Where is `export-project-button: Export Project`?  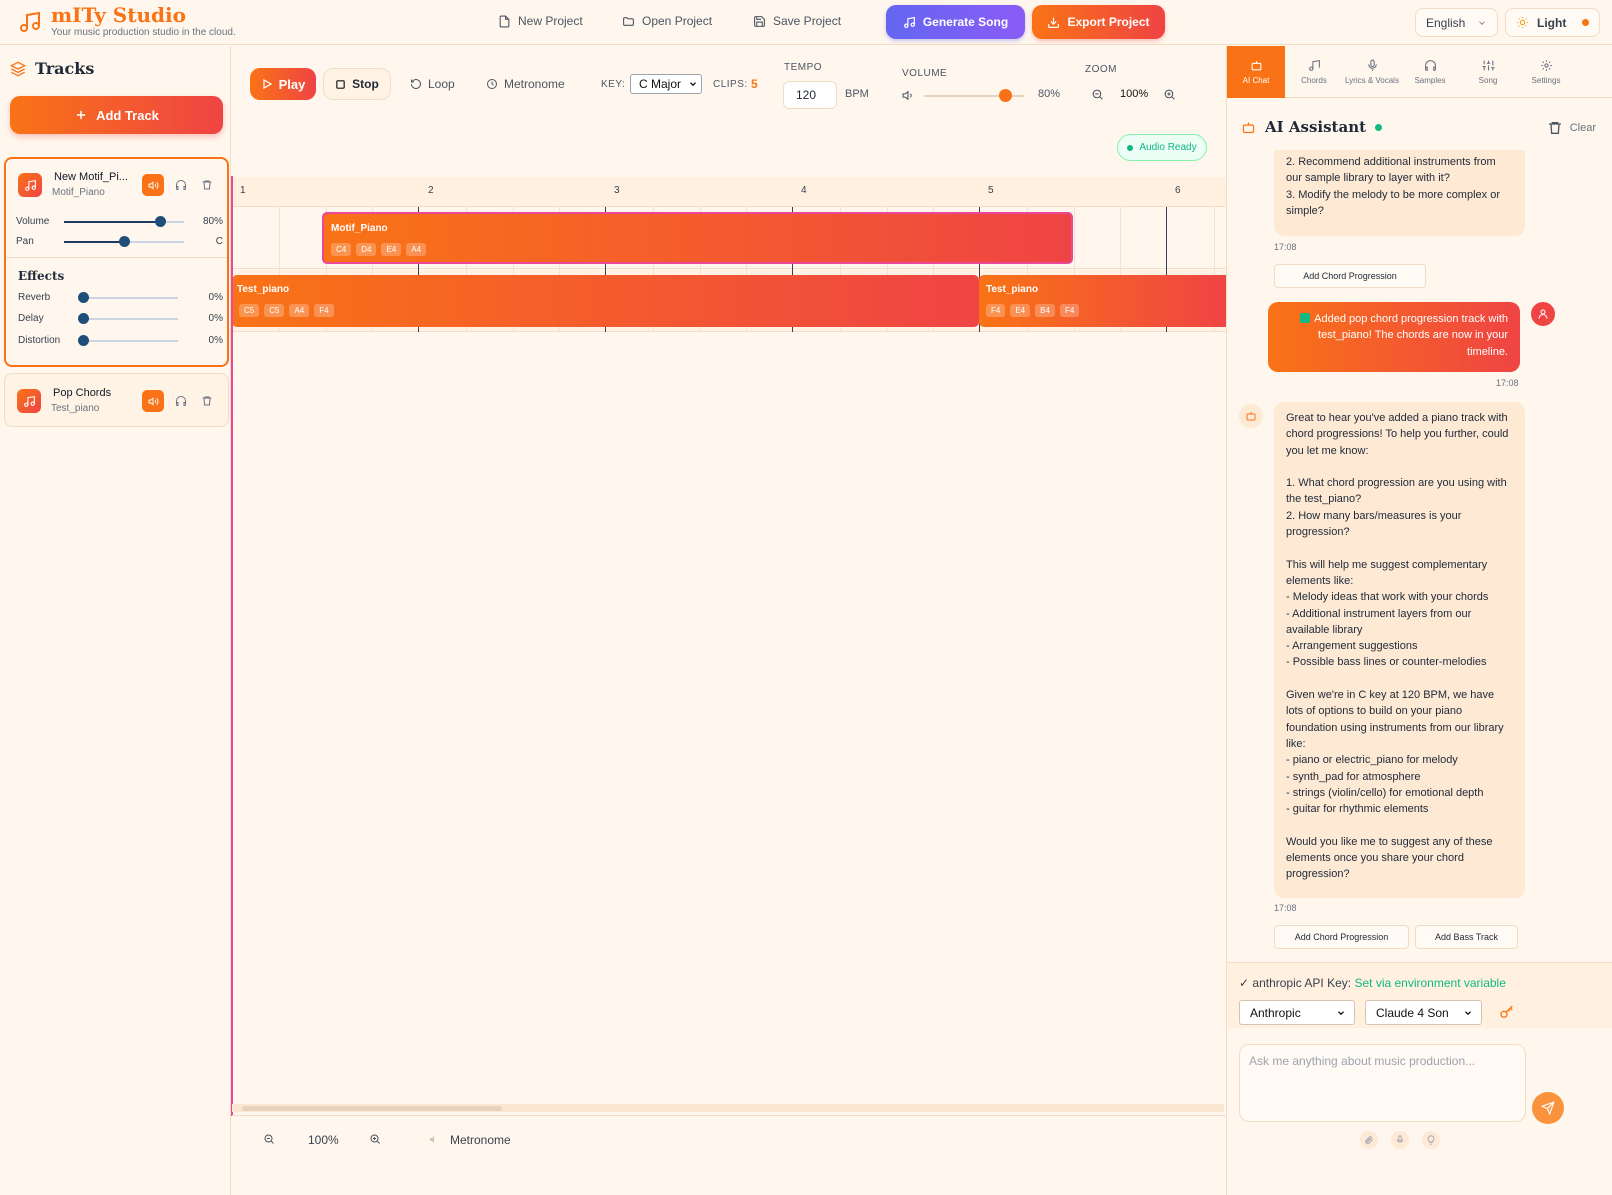
export-project-button: Export Project is located at coordinates (1098, 22).